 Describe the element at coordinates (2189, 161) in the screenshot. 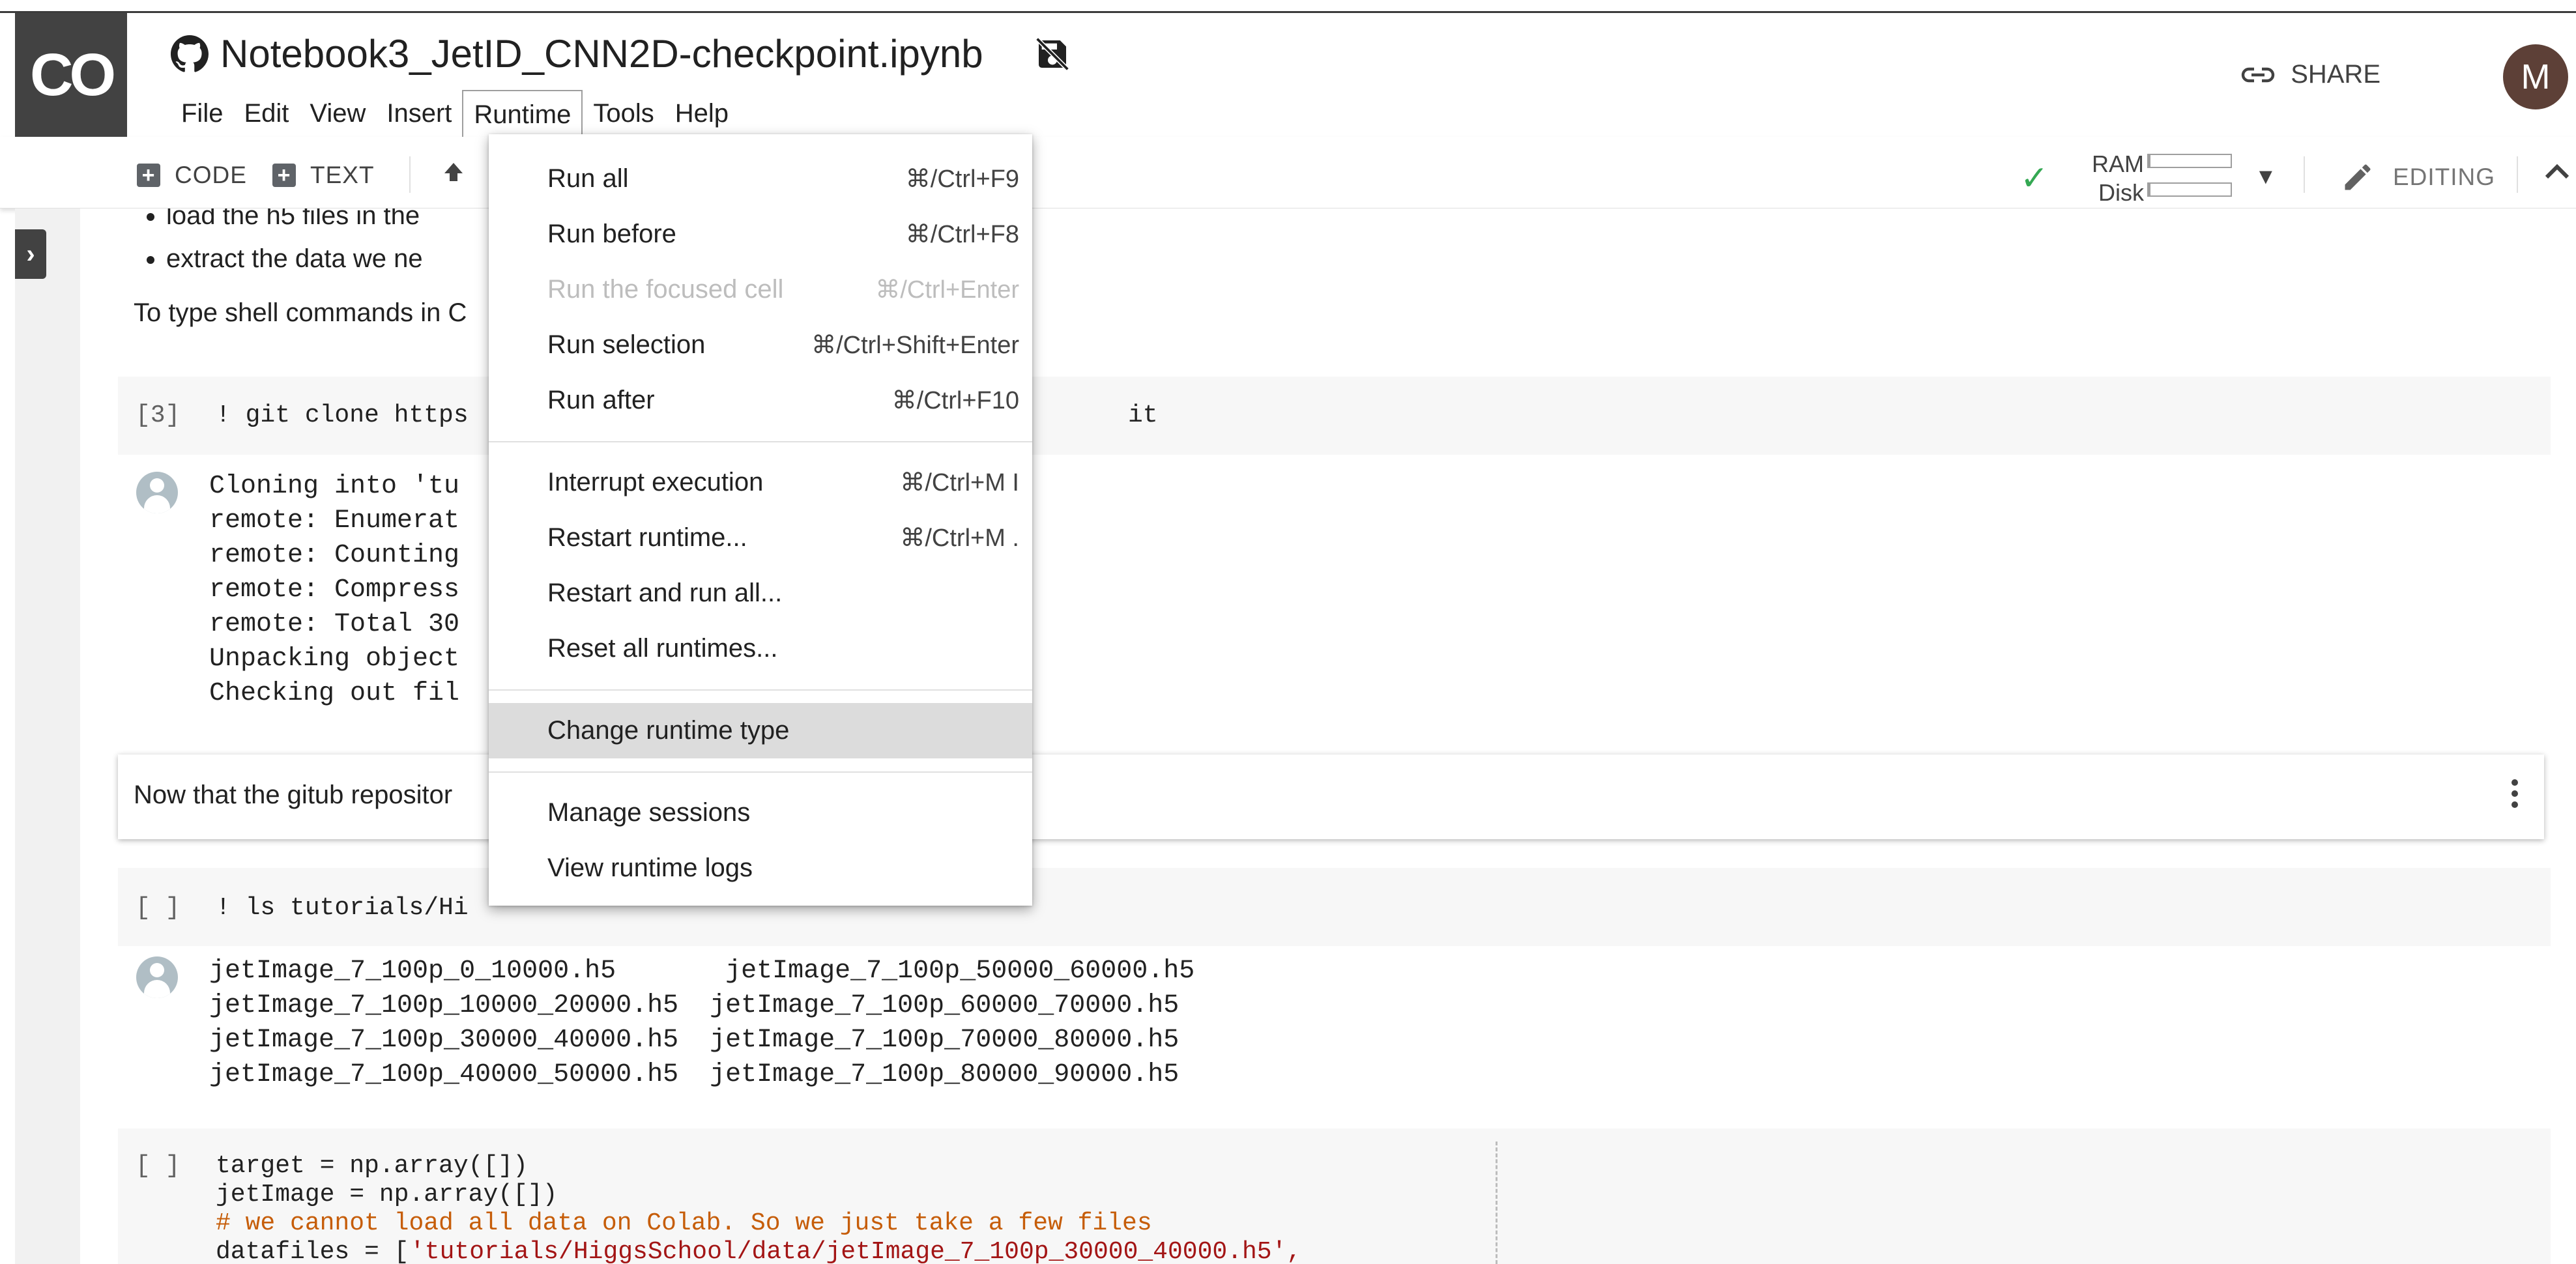

I see `ram-usage-bar` at that location.